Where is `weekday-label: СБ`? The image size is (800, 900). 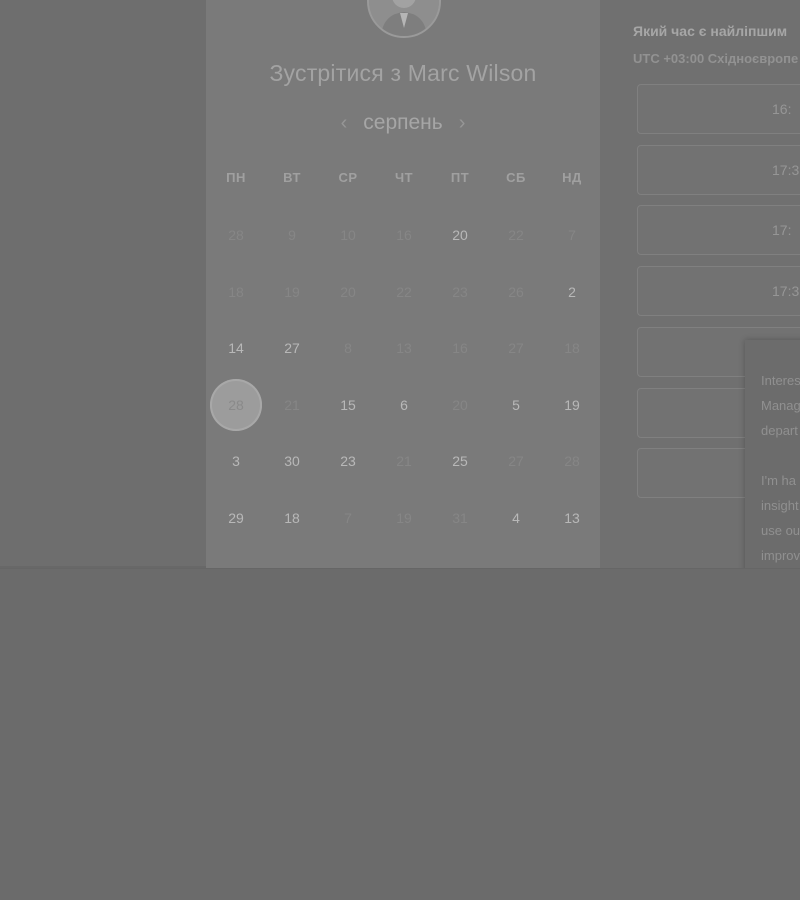 weekday-label: СБ is located at coordinates (516, 177).